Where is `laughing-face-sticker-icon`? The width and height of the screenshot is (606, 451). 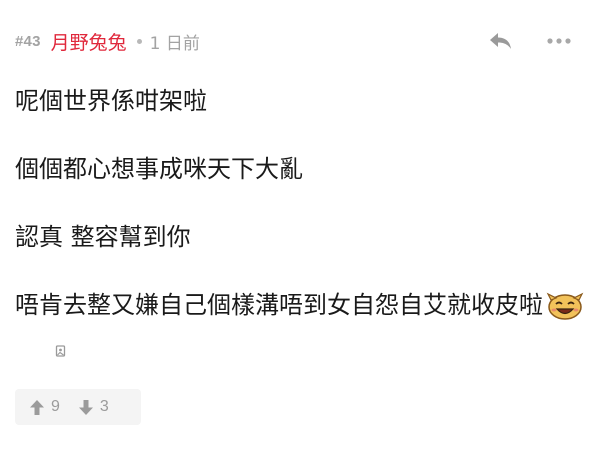 laughing-face-sticker-icon is located at coordinates (565, 306).